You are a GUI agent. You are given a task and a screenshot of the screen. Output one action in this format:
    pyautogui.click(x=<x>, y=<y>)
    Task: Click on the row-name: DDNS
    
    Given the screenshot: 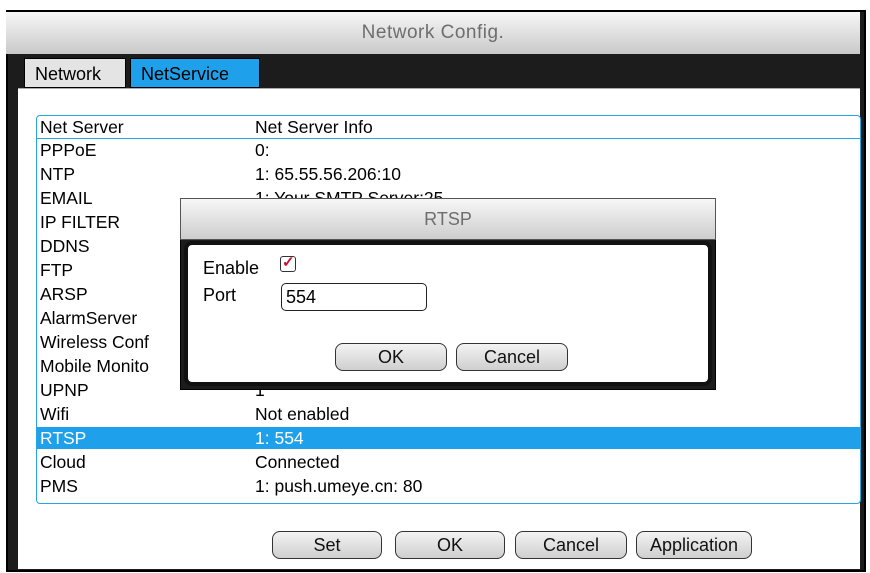 What is the action you would take?
    pyautogui.click(x=65, y=246)
    